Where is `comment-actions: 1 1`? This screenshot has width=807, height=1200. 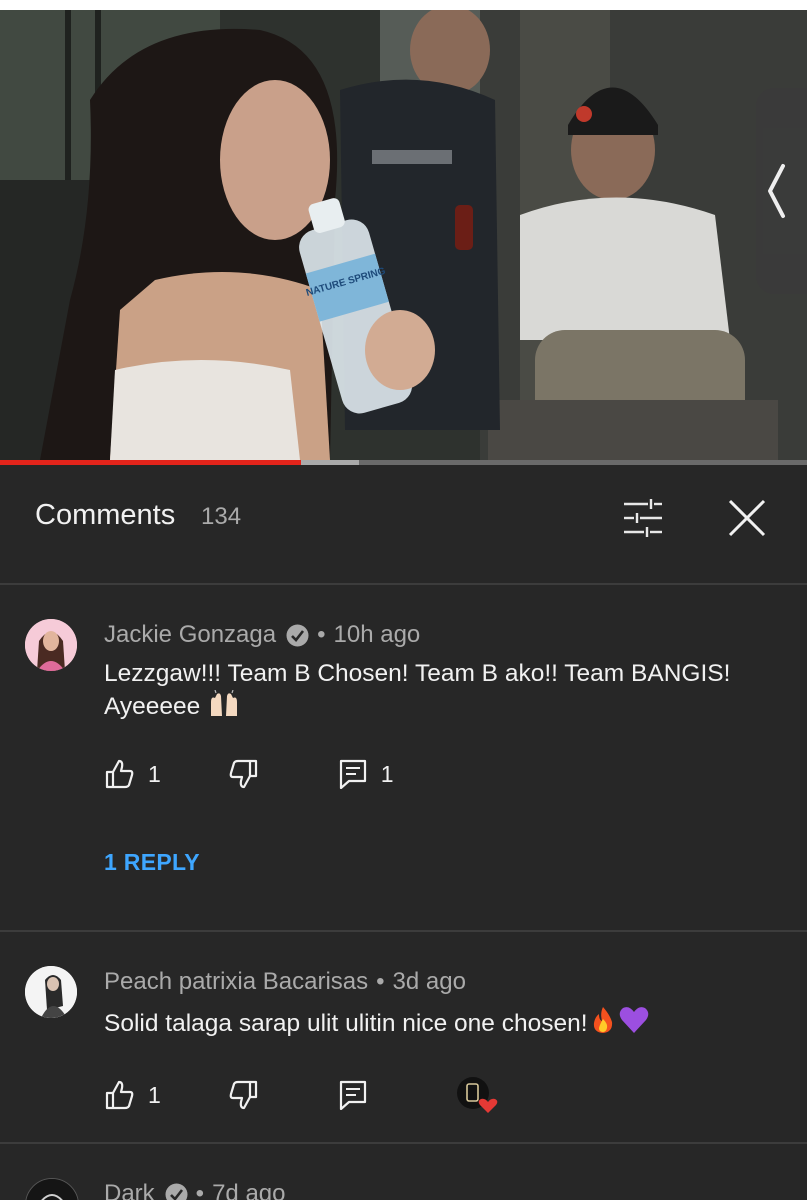
comment-actions: 1 1 is located at coordinates (249, 774).